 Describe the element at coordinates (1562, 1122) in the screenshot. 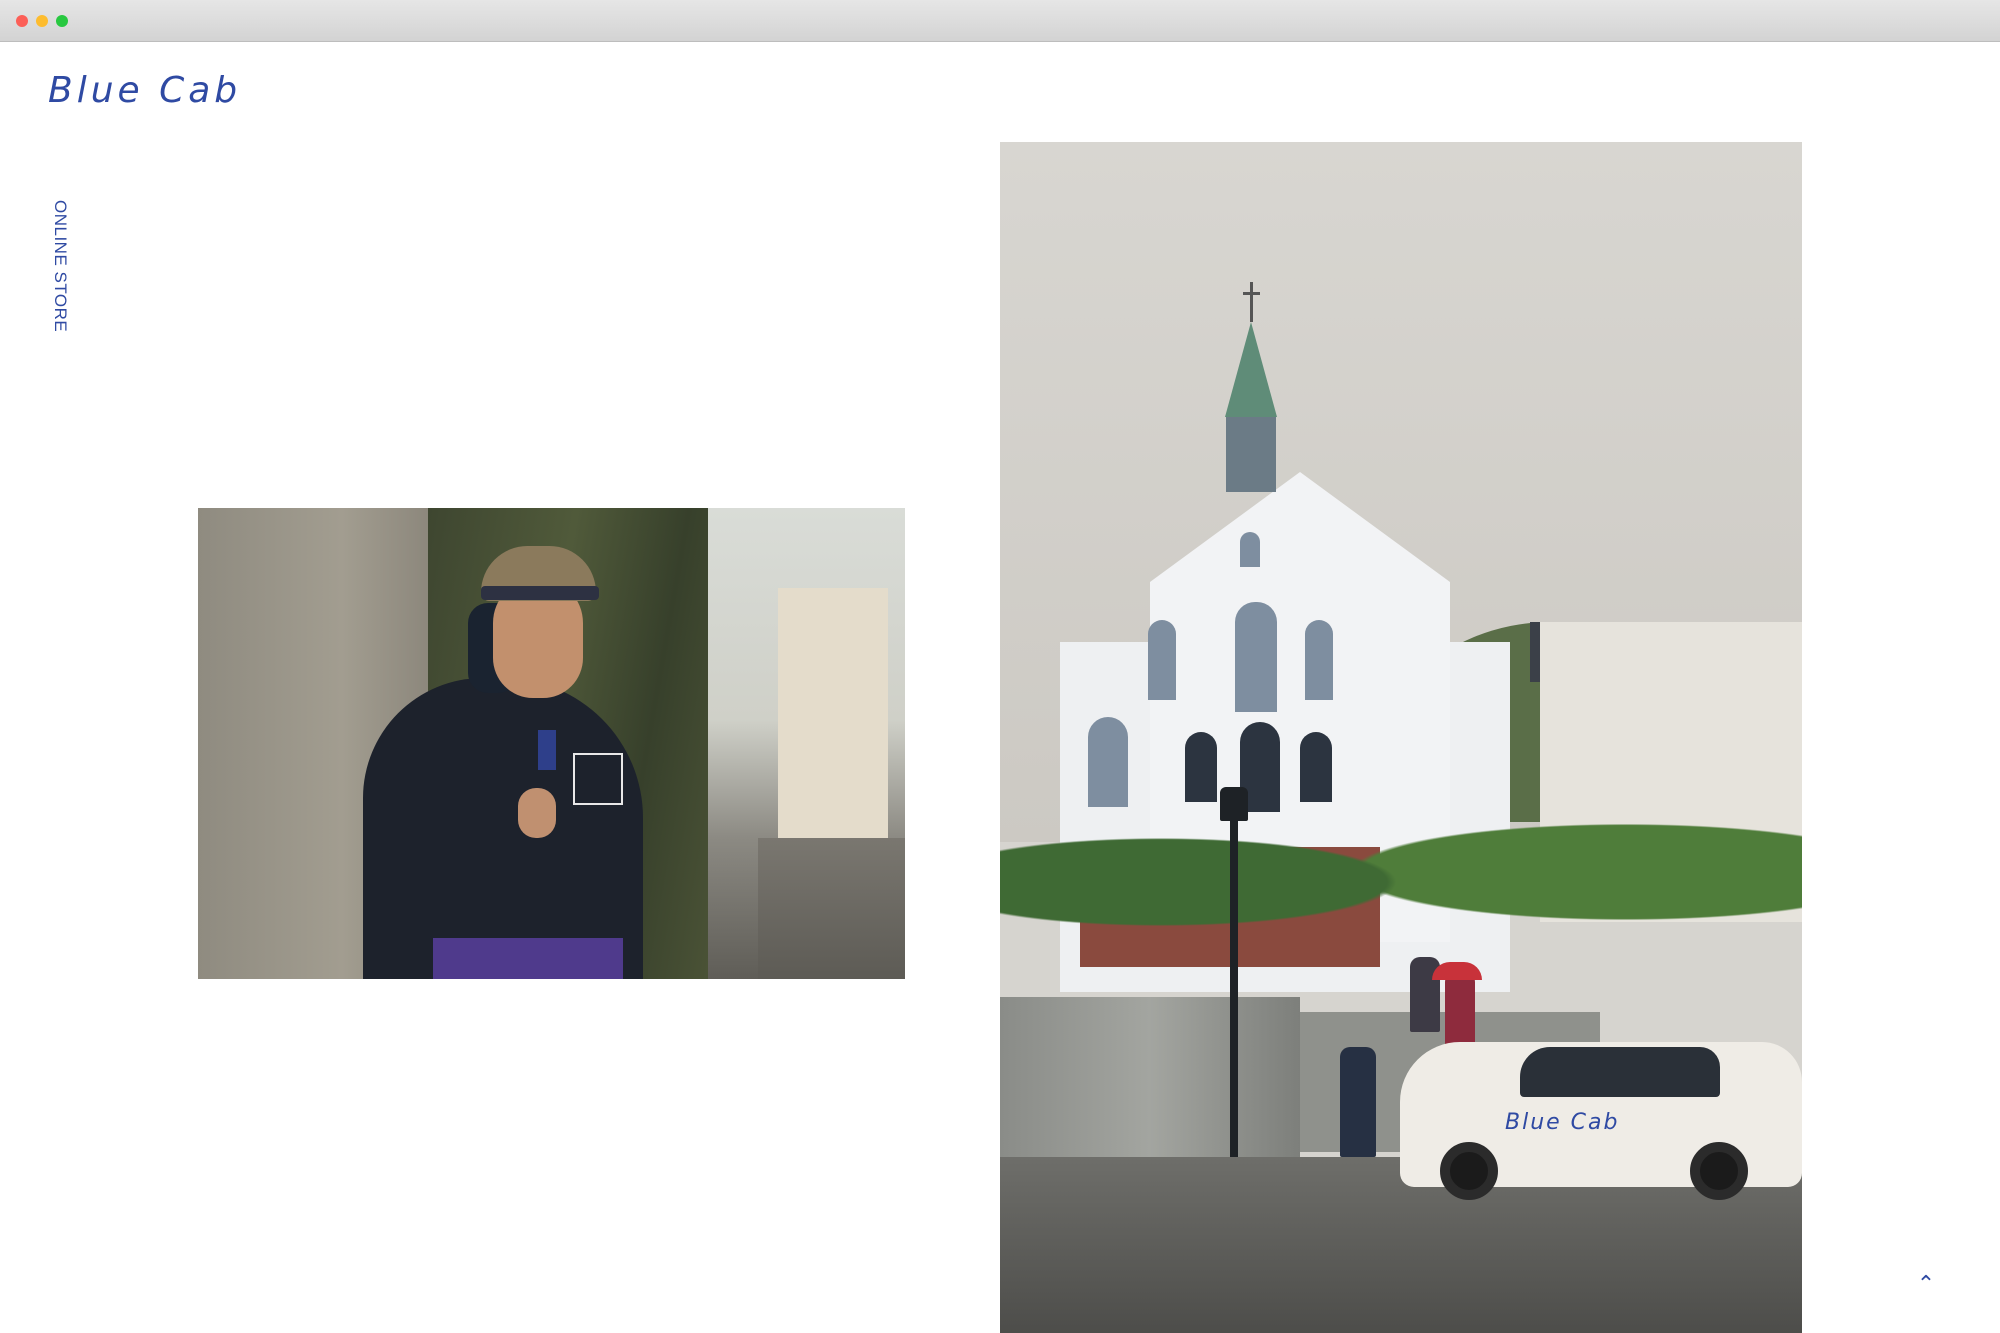

I see `taxi-door-label: Blue Cab` at that location.